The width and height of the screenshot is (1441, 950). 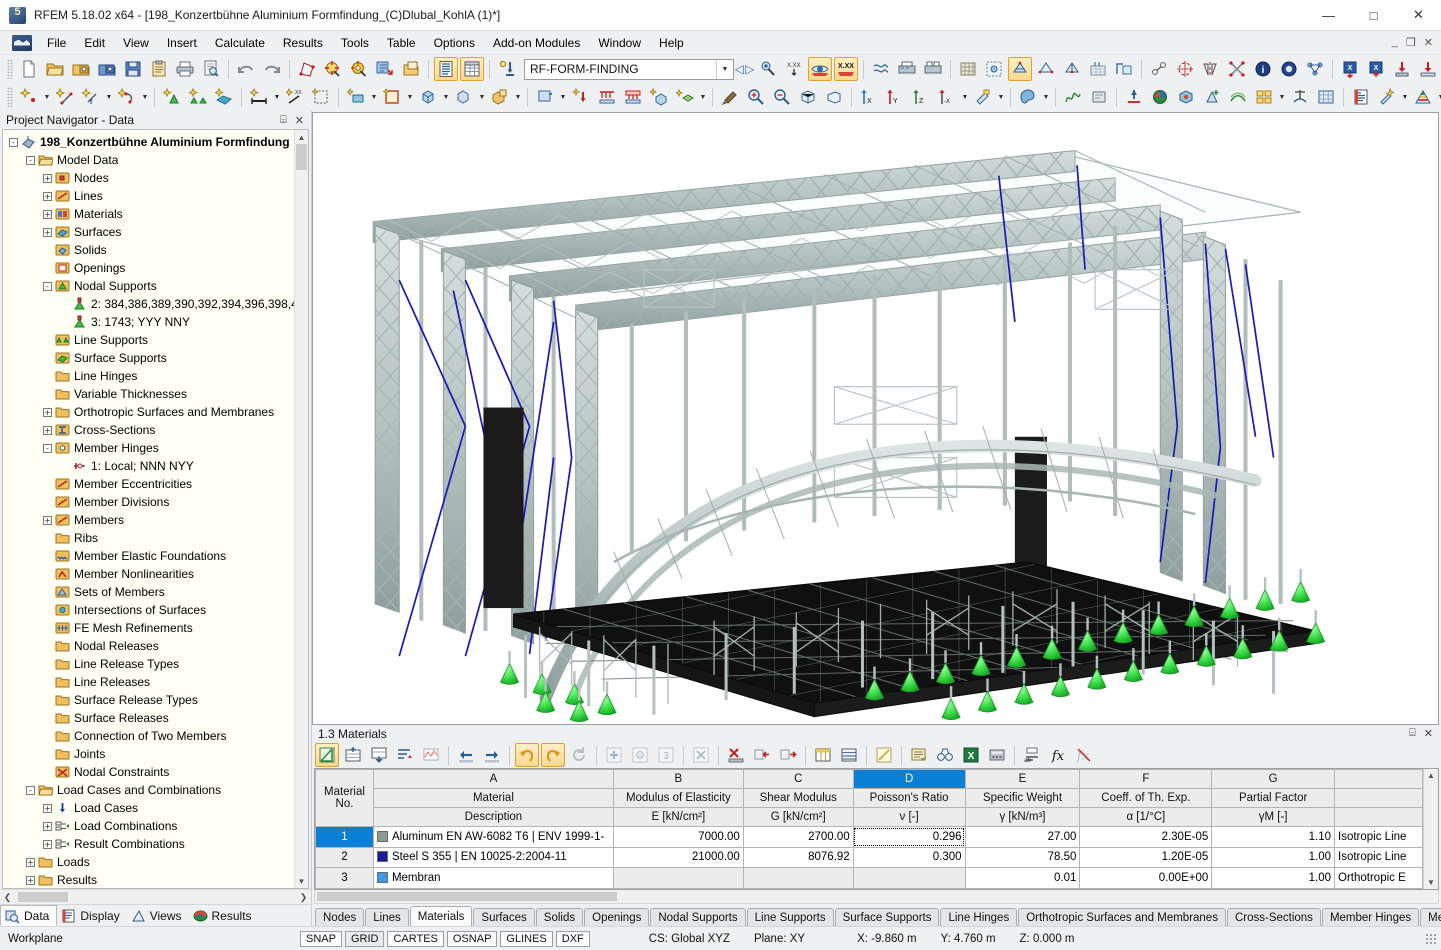 I want to click on modulus-elasticity-cell: 7000.00, so click(x=678, y=837).